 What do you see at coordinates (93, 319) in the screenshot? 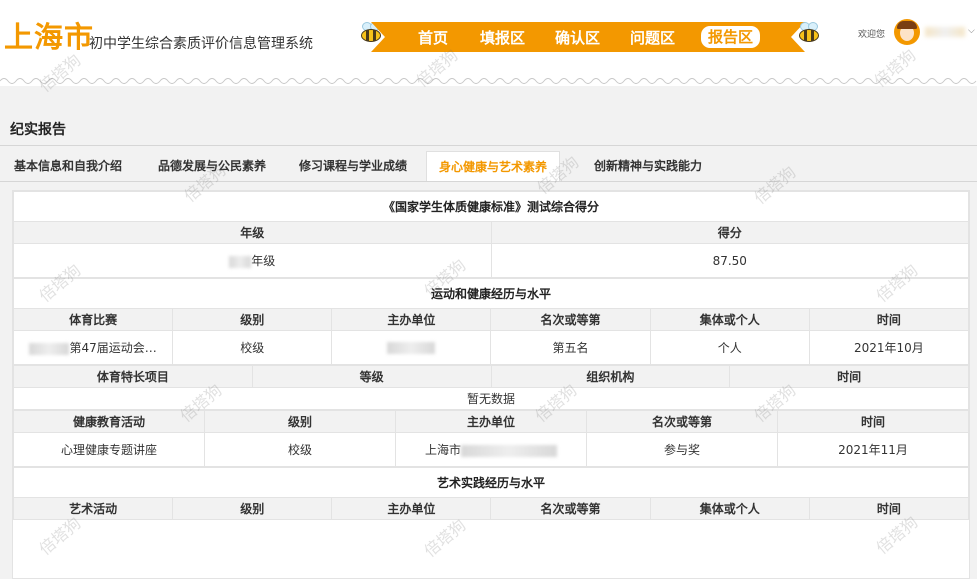
I see `table-header: 体育比赛` at bounding box center [93, 319].